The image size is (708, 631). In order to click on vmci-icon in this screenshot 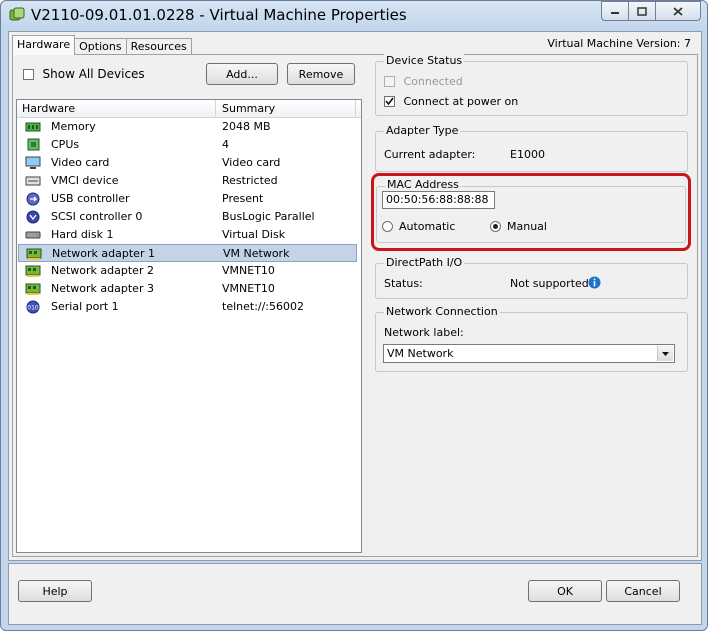, I will do `click(33, 181)`.